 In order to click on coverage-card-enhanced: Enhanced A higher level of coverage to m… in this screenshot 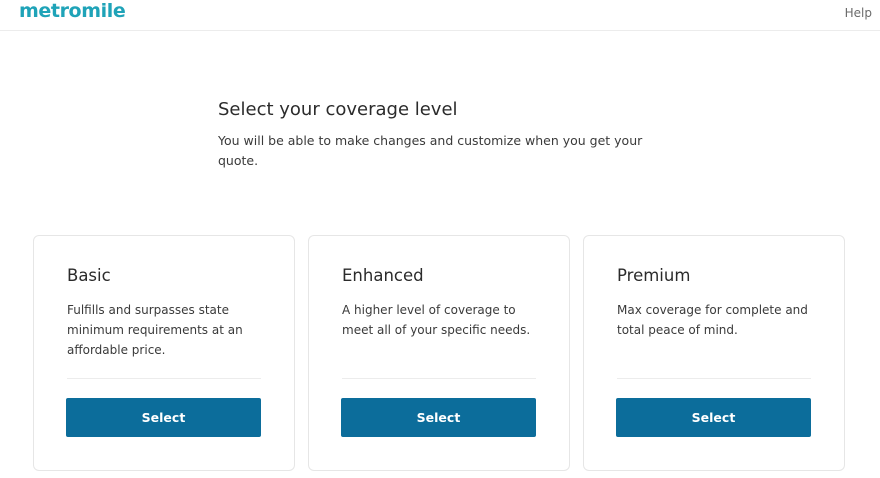, I will do `click(439, 353)`.